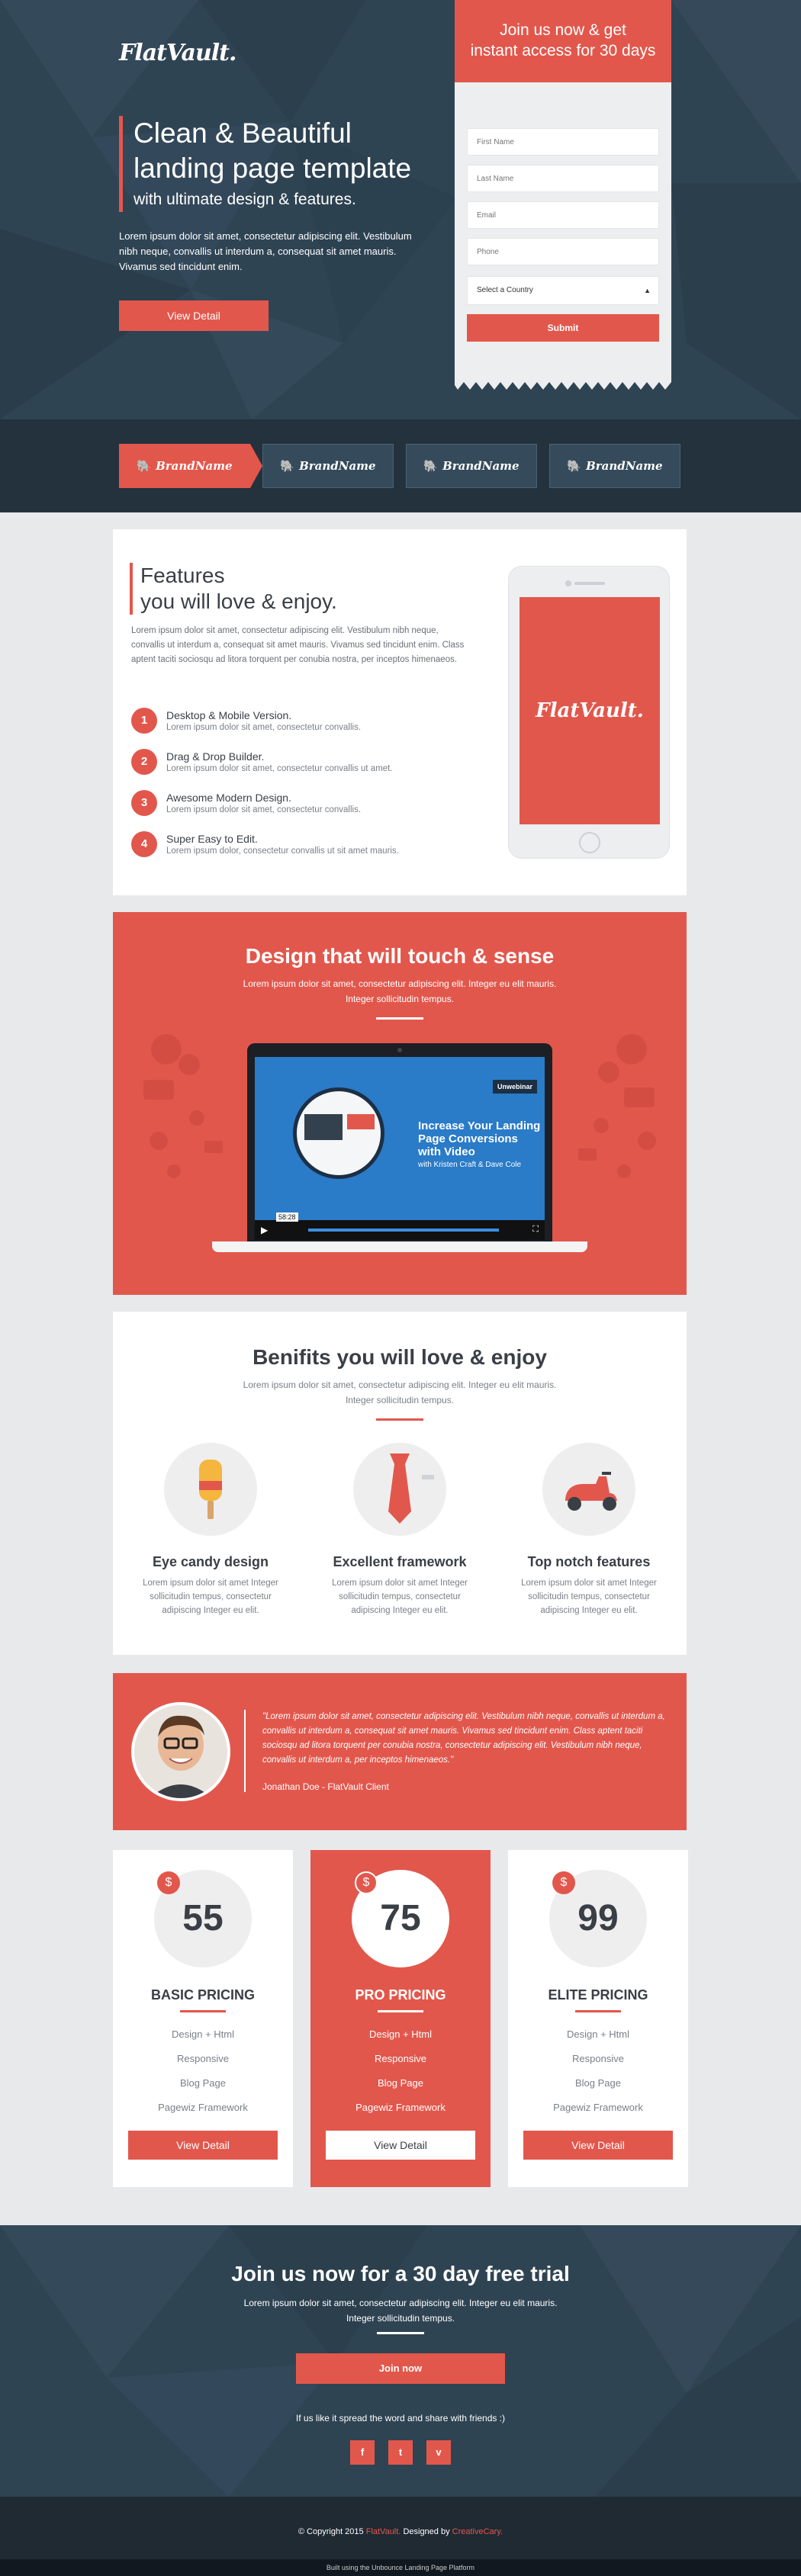  I want to click on avatar, so click(181, 1751).